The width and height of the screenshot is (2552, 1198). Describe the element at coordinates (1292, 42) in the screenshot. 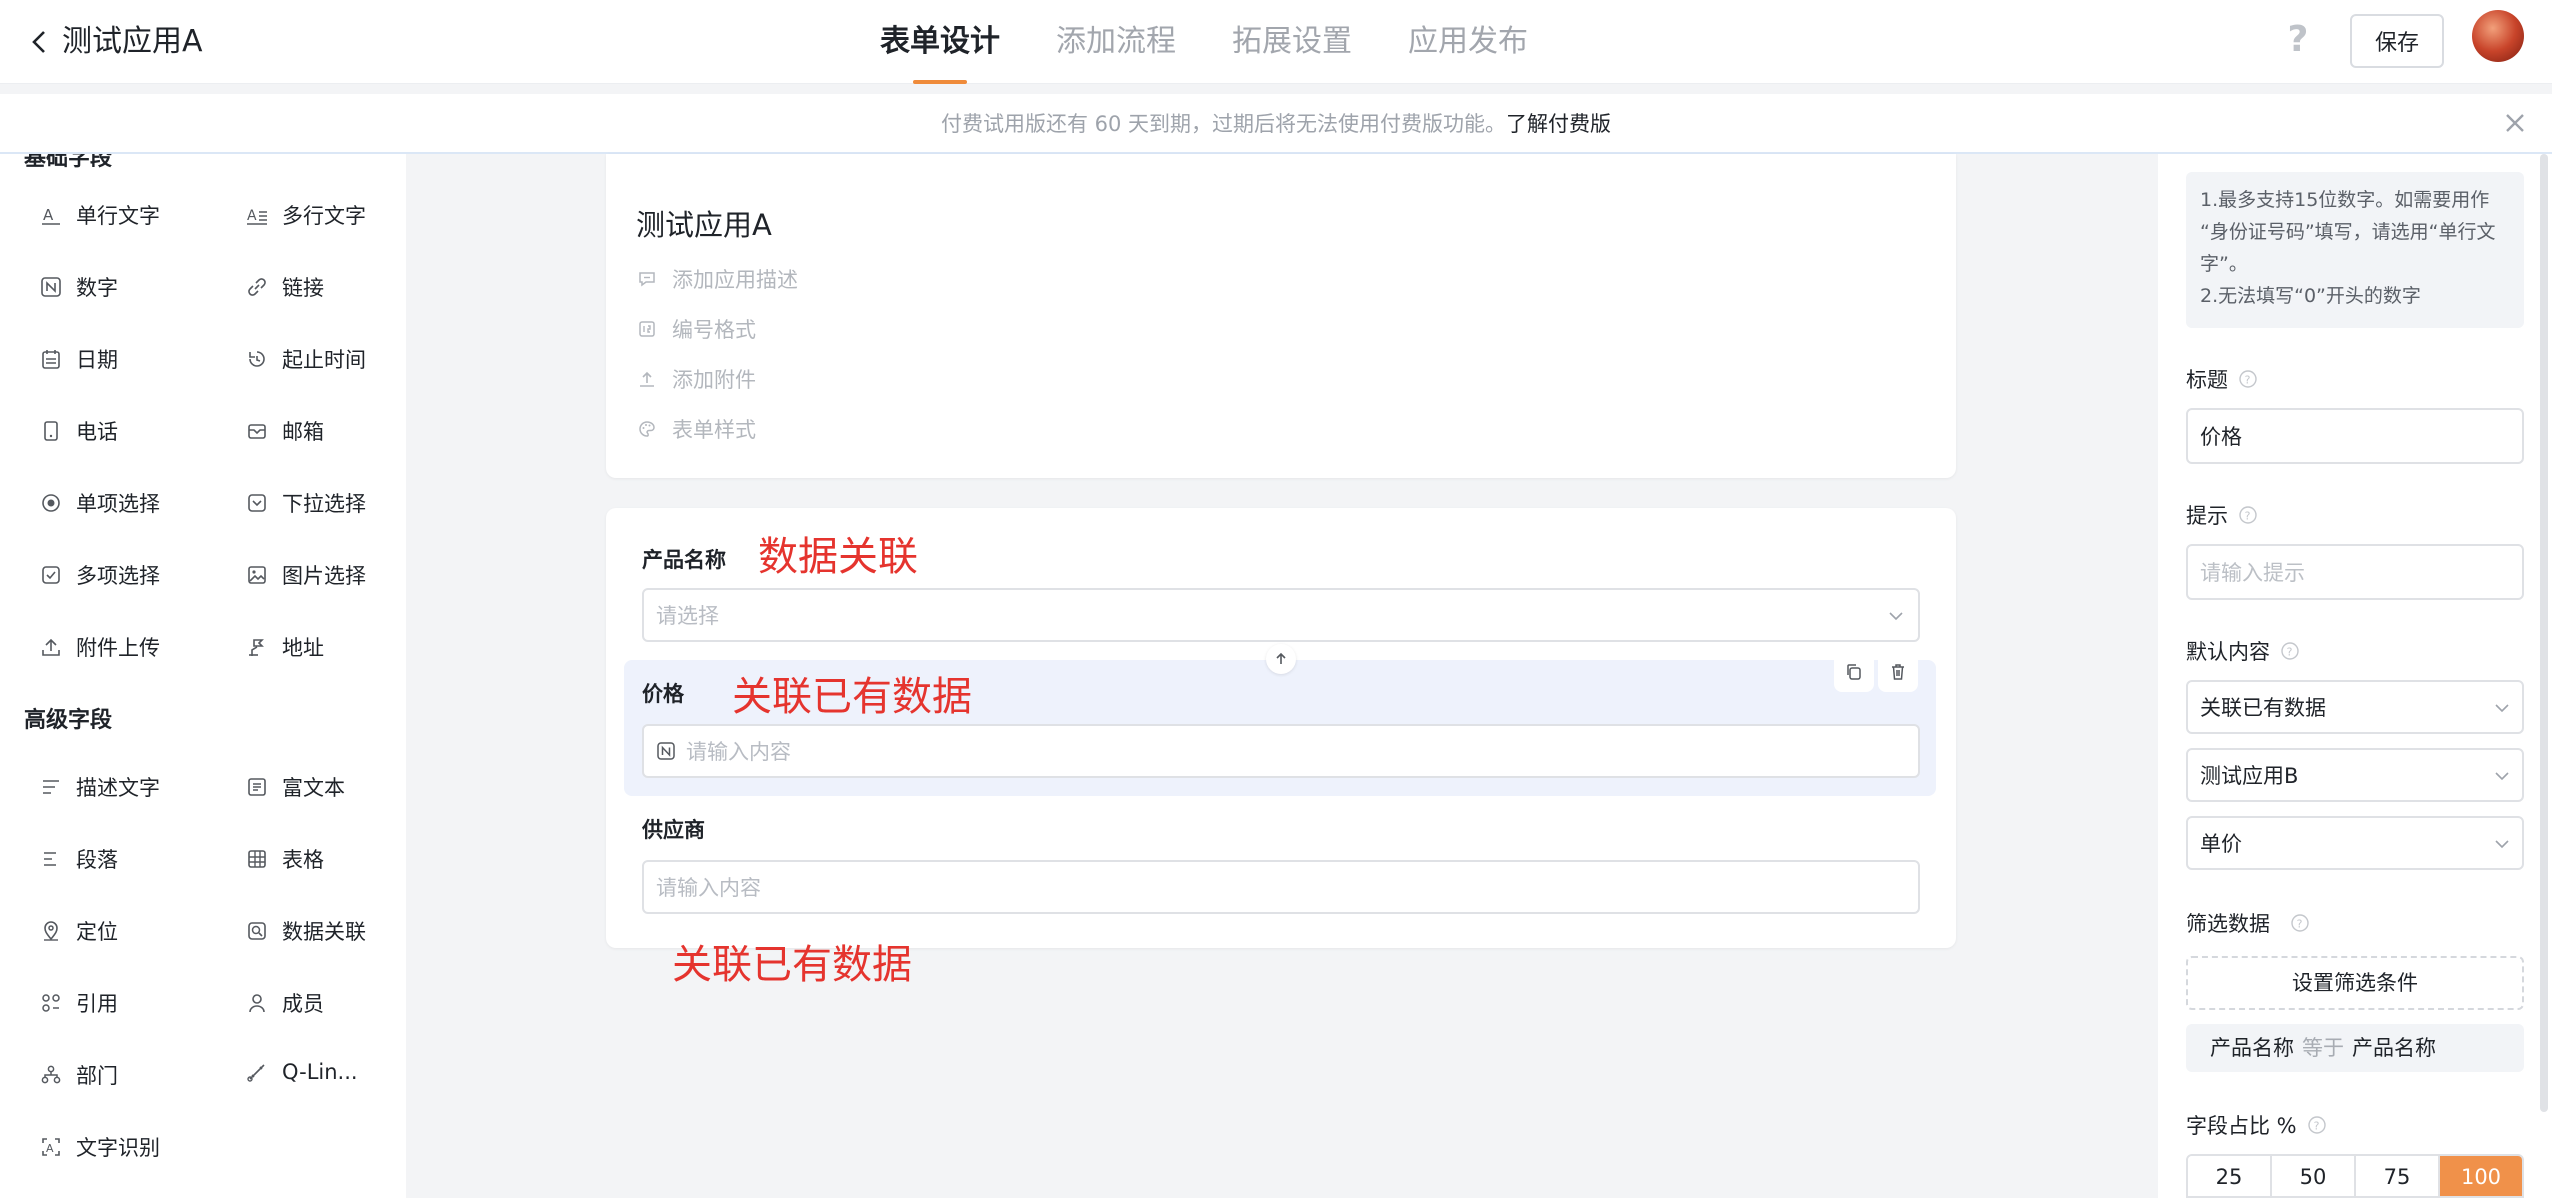

I see `tab-extend-settings: 拓展设置` at that location.